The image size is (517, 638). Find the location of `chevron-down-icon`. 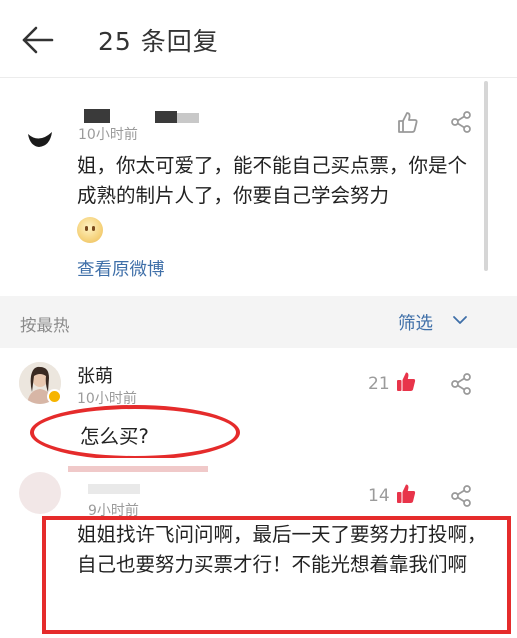

chevron-down-icon is located at coordinates (460, 320).